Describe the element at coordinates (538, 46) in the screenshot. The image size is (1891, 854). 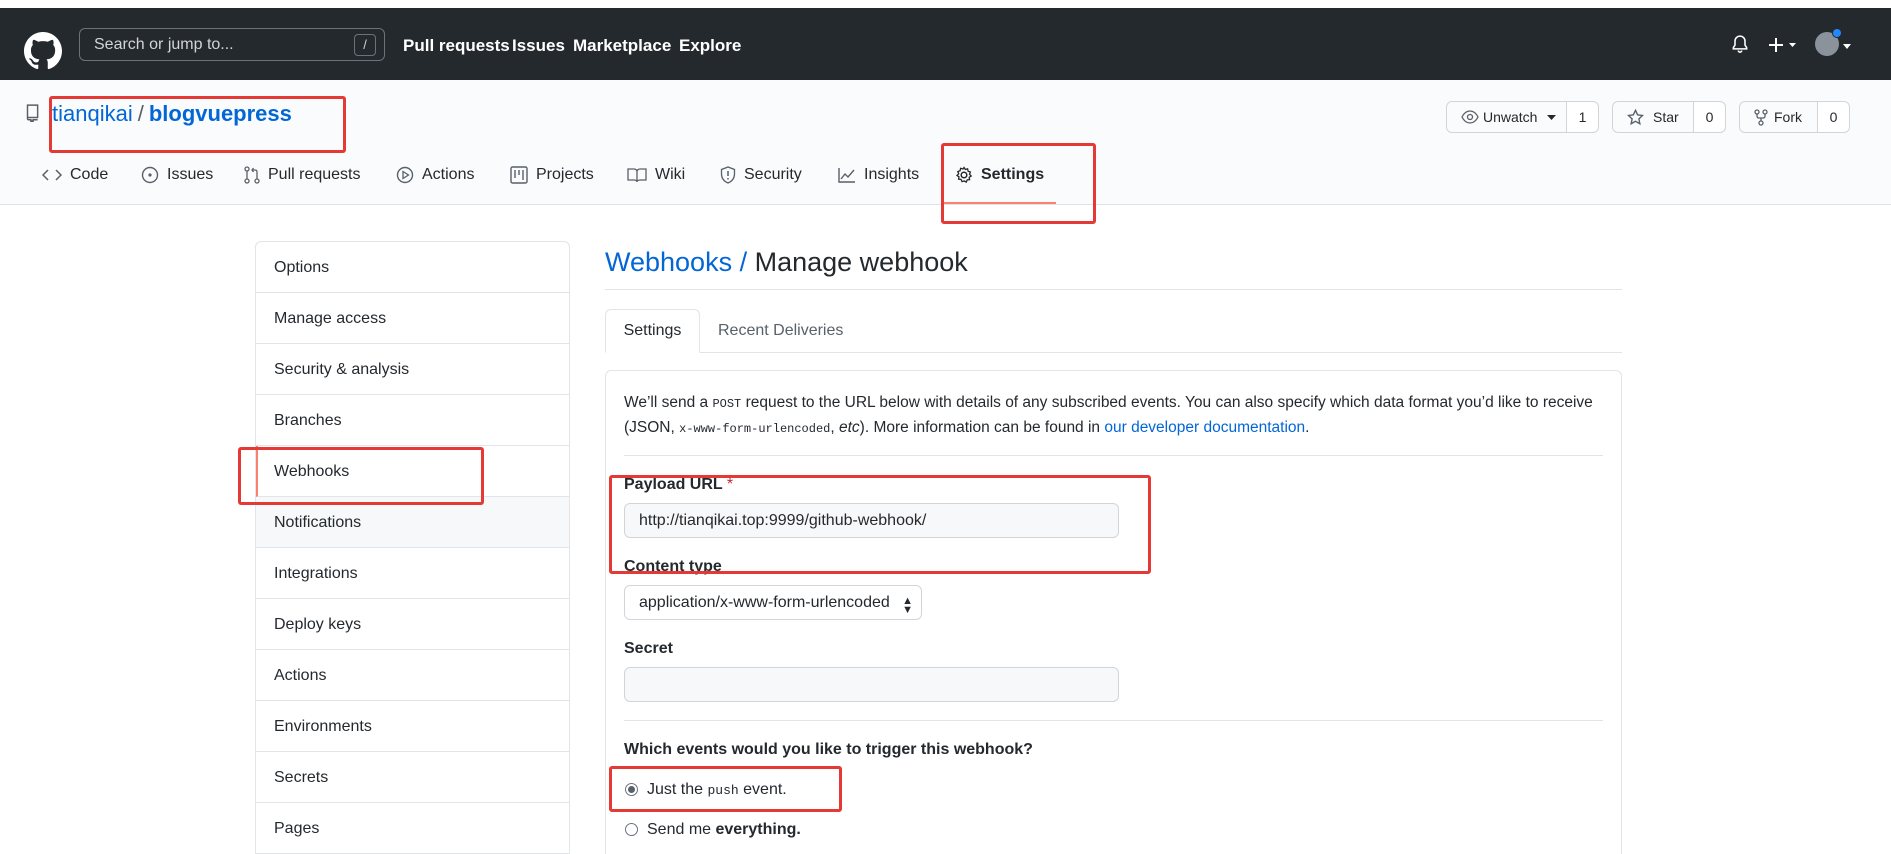
I see `nav-issues: Issues` at that location.